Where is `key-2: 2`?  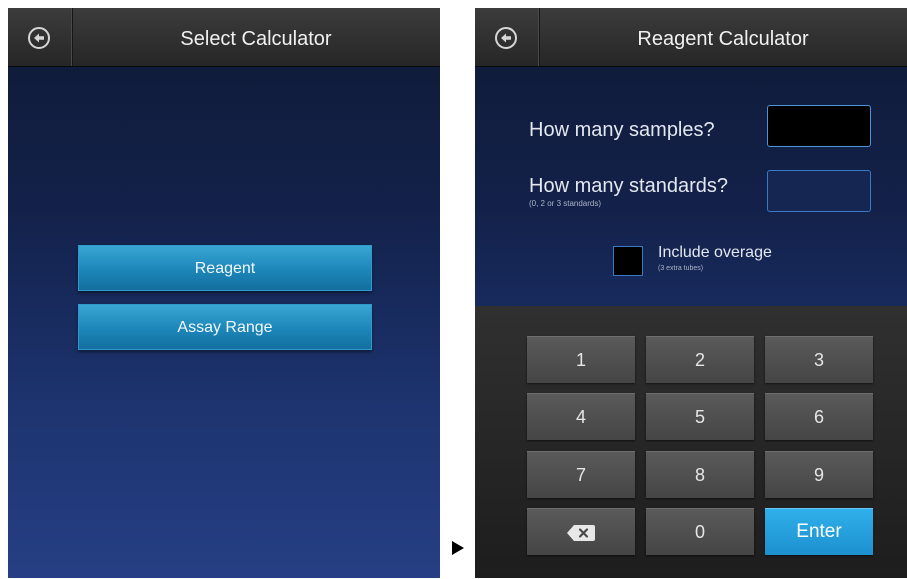 key-2: 2 is located at coordinates (700, 359).